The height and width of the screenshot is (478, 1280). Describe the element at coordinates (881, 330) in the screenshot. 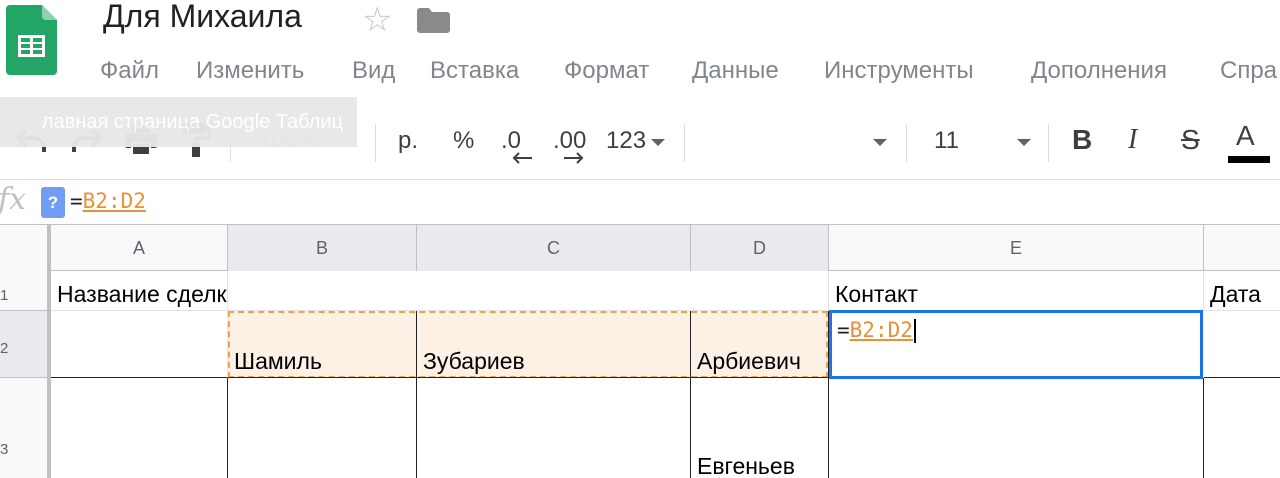

I see `cell-e2-formula-reference: B2:D2` at that location.